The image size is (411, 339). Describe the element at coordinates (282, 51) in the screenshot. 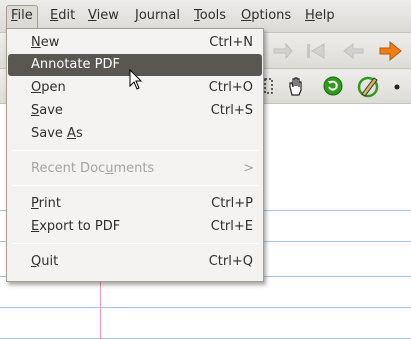

I see `redo-icon` at that location.